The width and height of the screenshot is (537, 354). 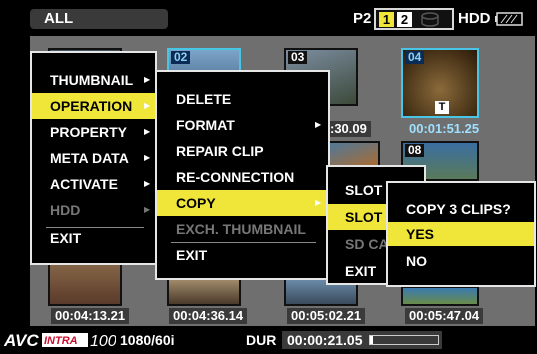 What do you see at coordinates (509, 19) in the screenshot?
I see `battery-icon` at bounding box center [509, 19].